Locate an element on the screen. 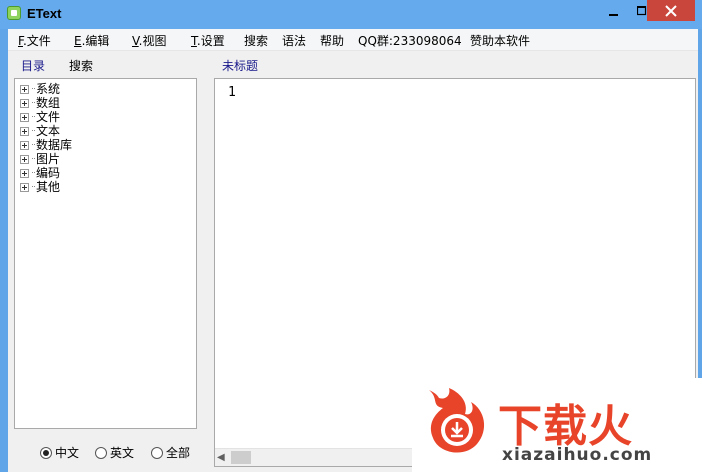 Image resolution: width=702 pixels, height=472 pixels. scroll-left-icon: ◀ is located at coordinates (221, 457).